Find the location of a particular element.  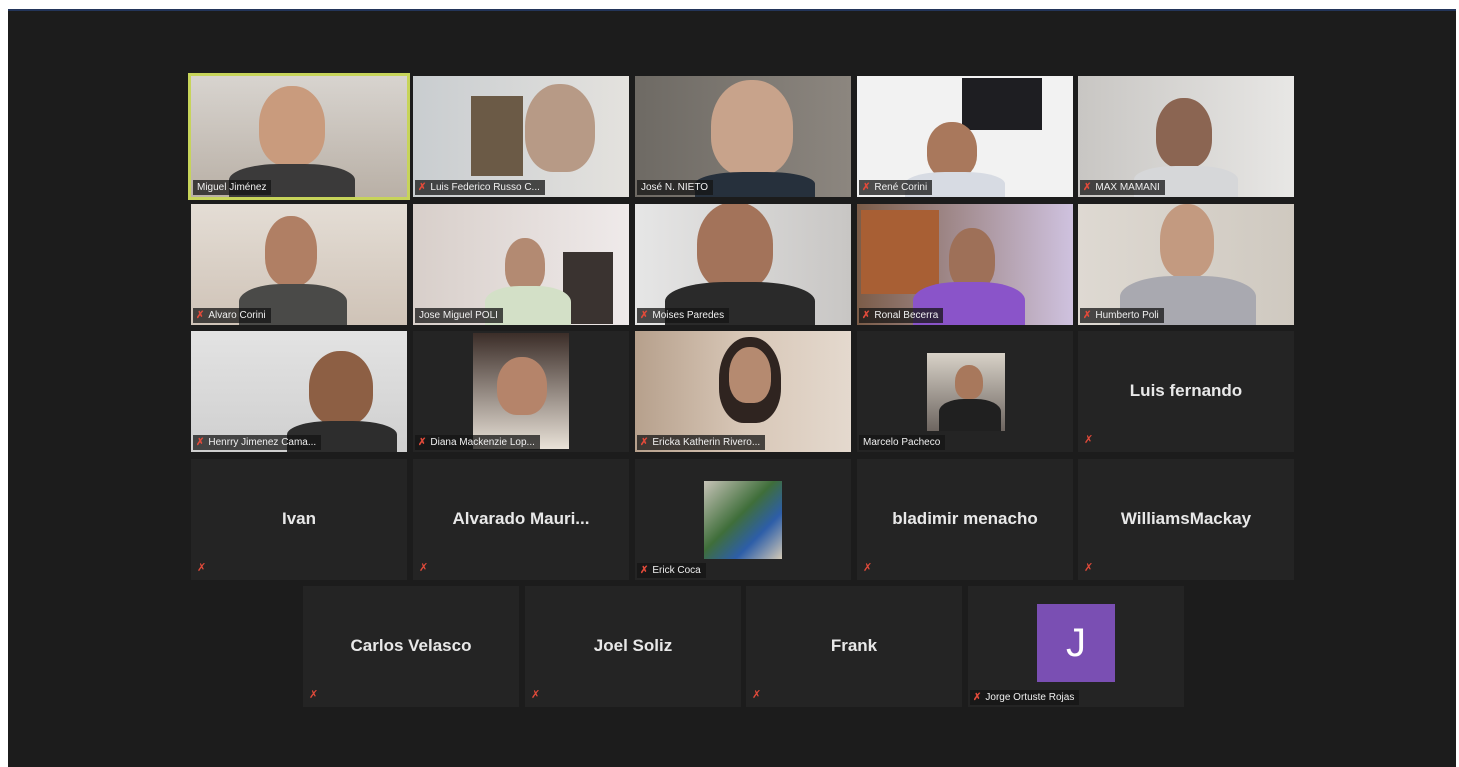

participant-tile: Luis fernando ✗ is located at coordinates (1186, 391).